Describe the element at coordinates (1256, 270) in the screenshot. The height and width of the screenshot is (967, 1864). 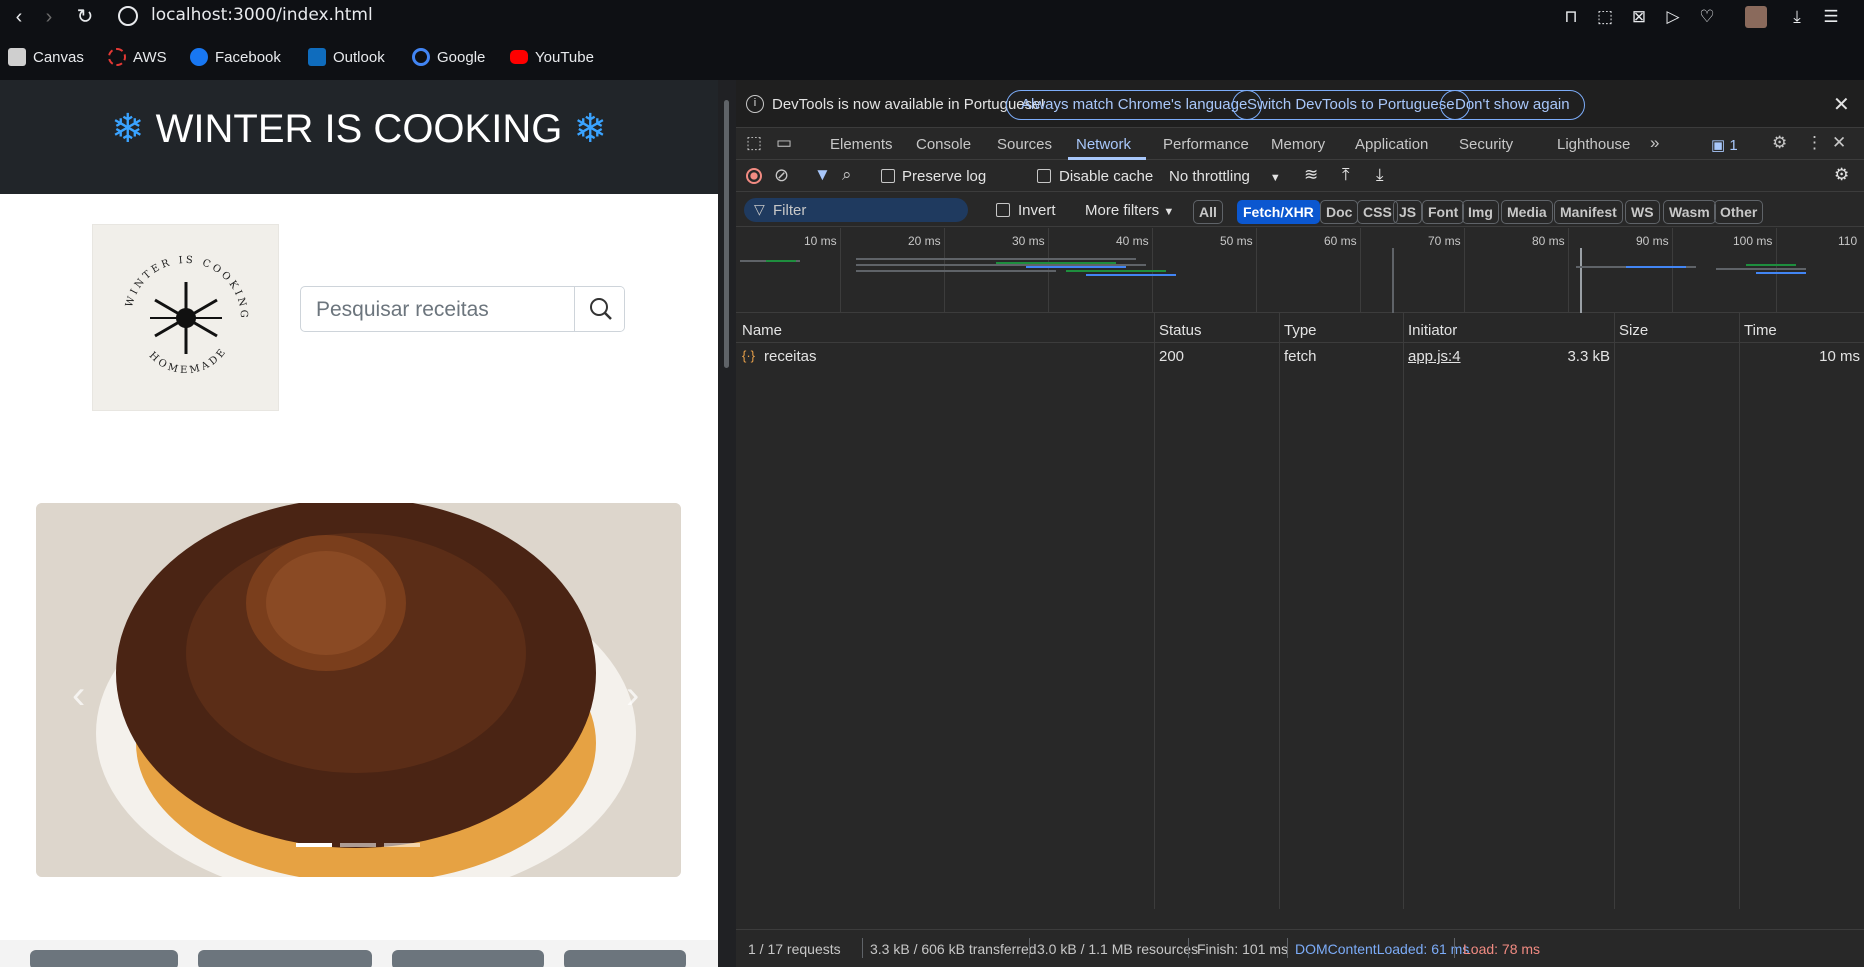
I see `timeline-gridline` at that location.